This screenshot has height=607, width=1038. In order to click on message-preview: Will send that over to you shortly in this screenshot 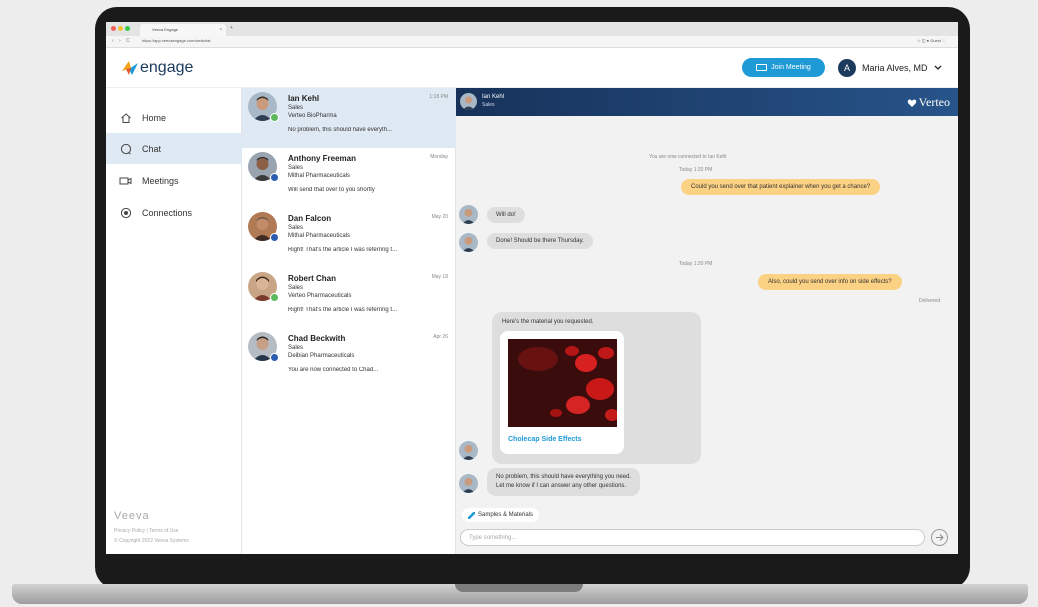, I will do `click(331, 190)`.